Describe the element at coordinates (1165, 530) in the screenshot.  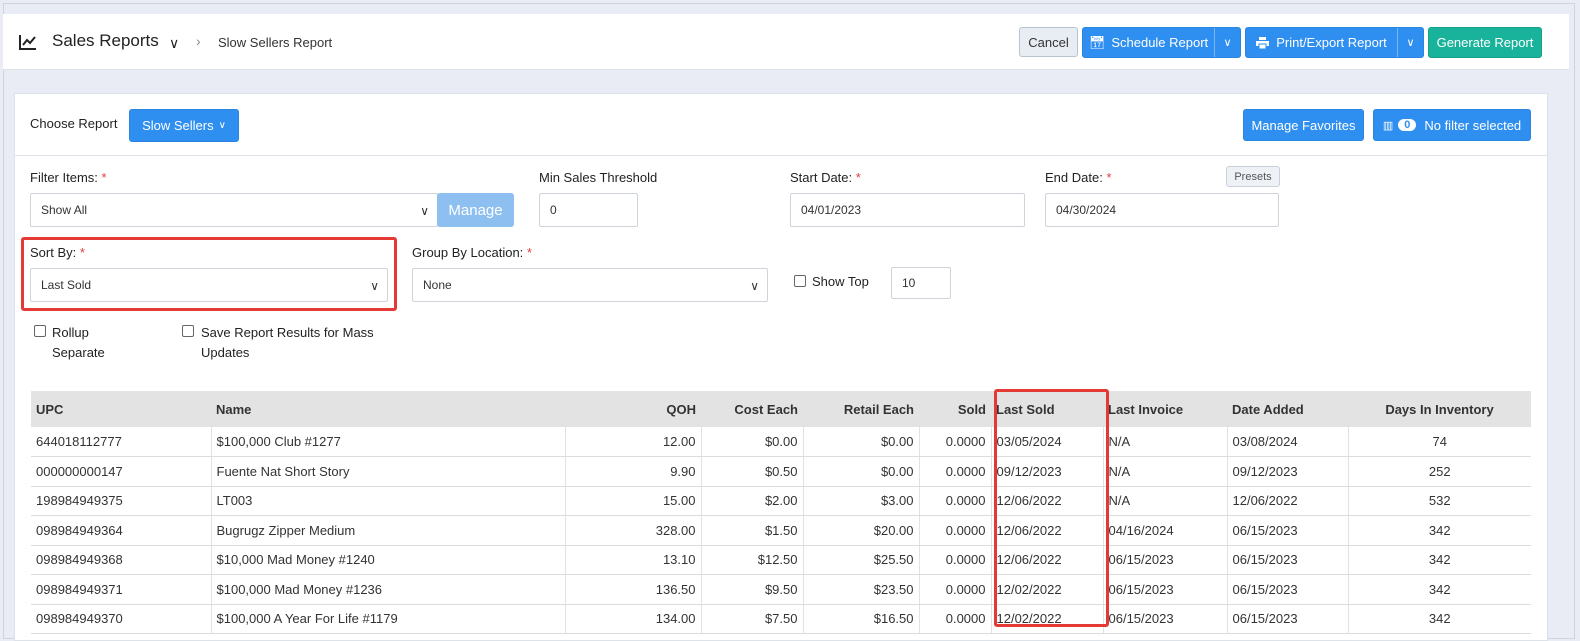
I see `cell-last-invoice: 04/16/2024` at that location.